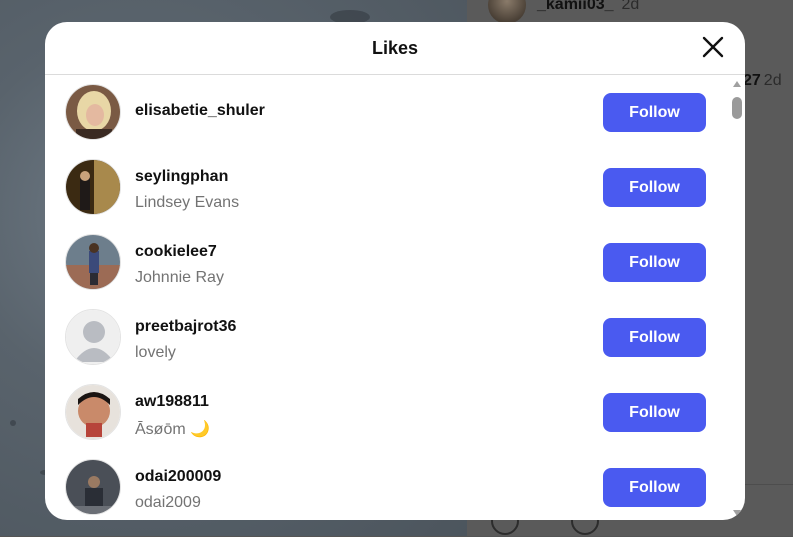 The image size is (793, 537). I want to click on username: odai200009, so click(178, 477).